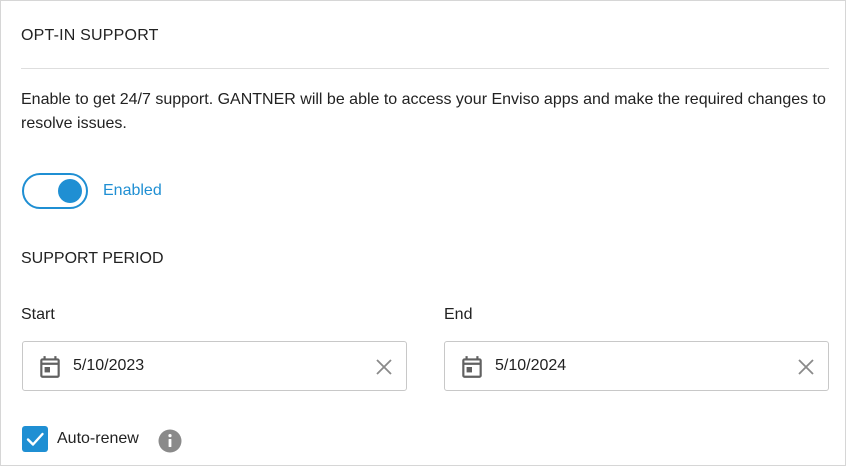 The image size is (846, 466). Describe the element at coordinates (170, 441) in the screenshot. I see `info-icon` at that location.